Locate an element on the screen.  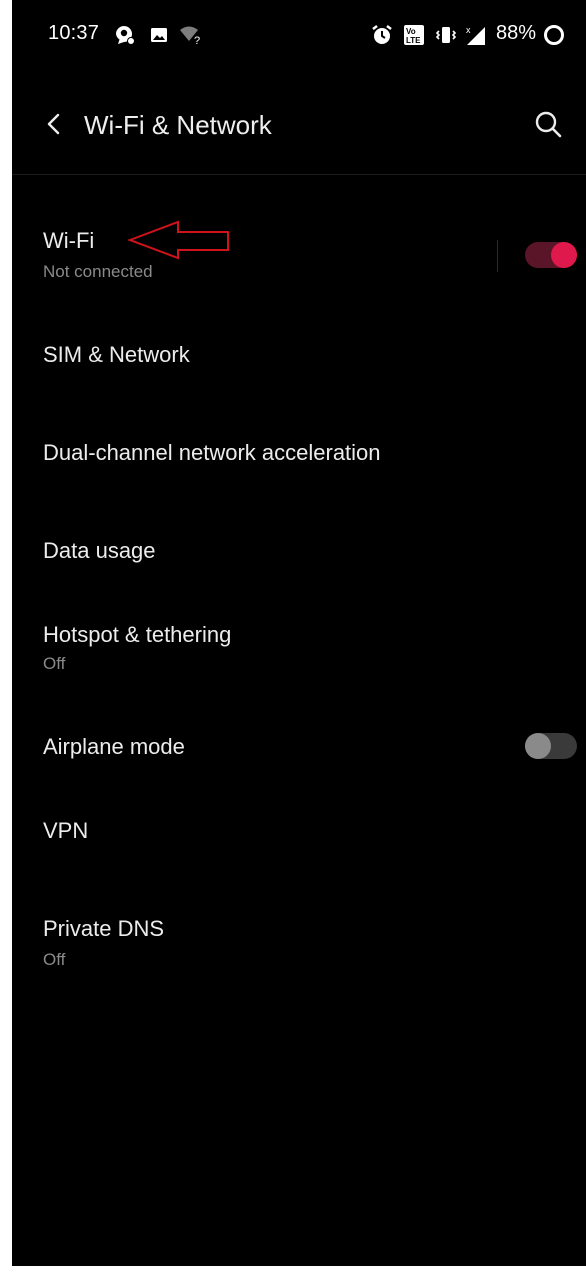
setting-airplane-mode-title: Airplane mode is located at coordinates (114, 746).